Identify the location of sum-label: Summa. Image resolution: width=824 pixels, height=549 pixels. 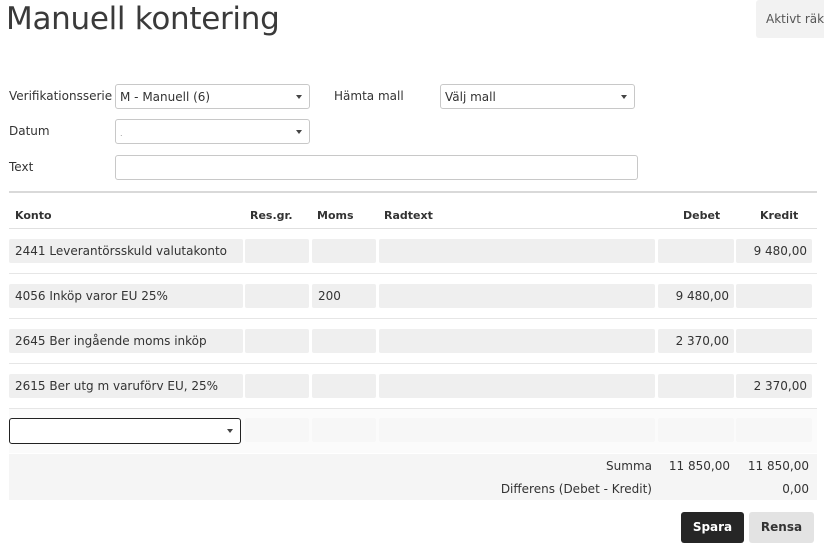
(629, 466).